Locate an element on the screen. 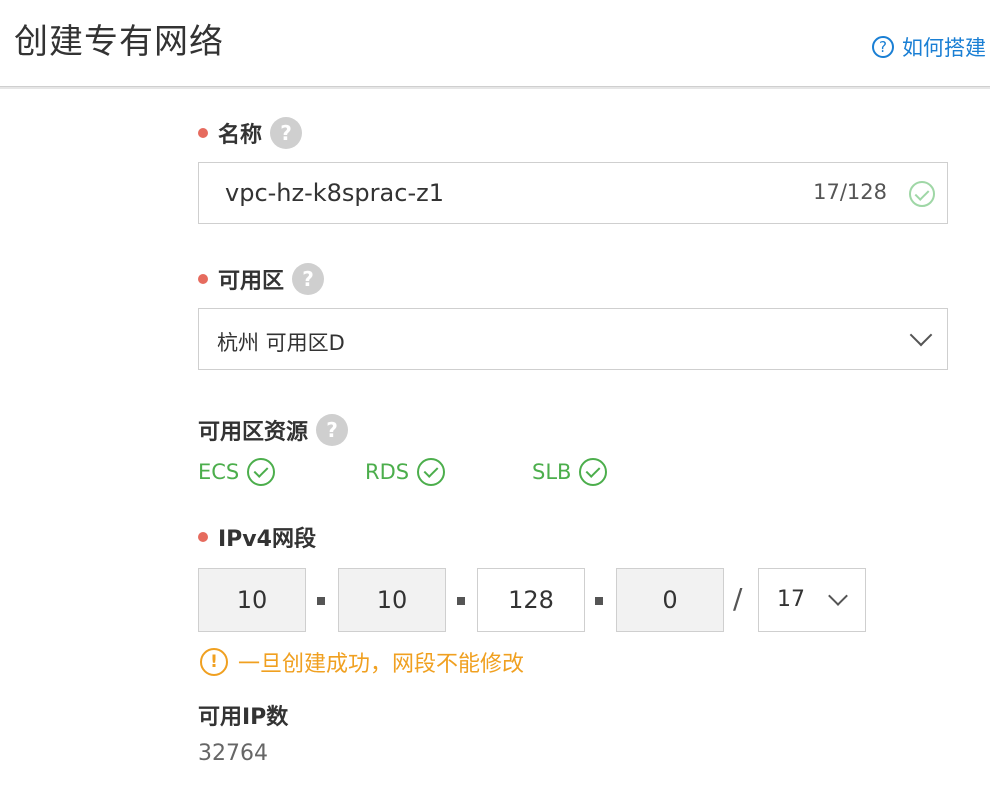  resource-rds: RDS is located at coordinates (405, 472).